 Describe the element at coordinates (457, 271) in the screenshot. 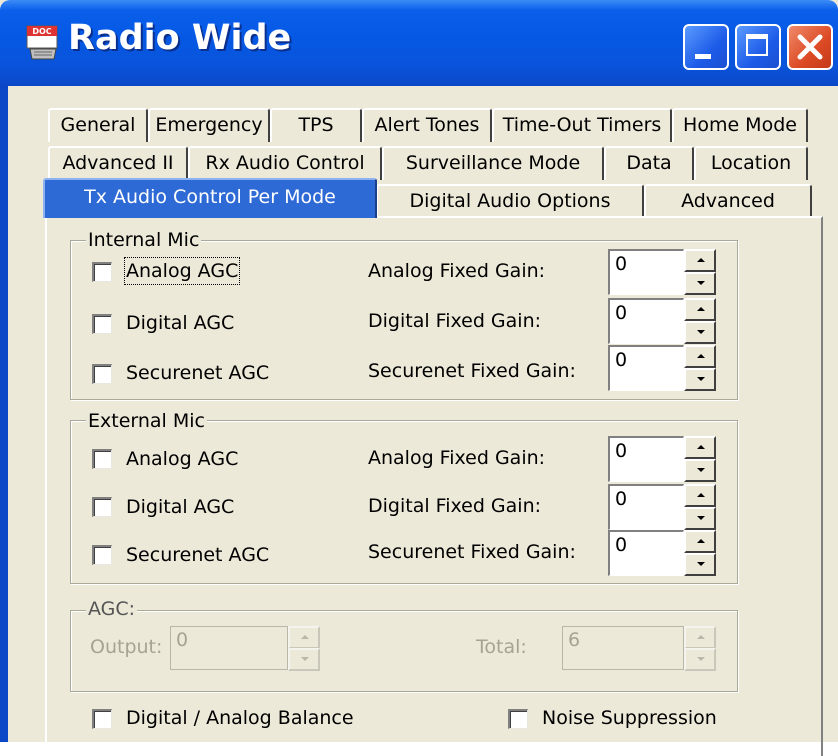

I see `internal-analog-gain-label: Analog Fixed Gain:` at that location.